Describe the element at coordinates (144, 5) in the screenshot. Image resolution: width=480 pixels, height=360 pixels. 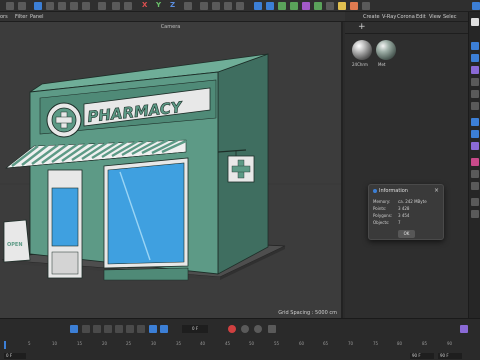
I see `axis-x-toggle: X` at that location.